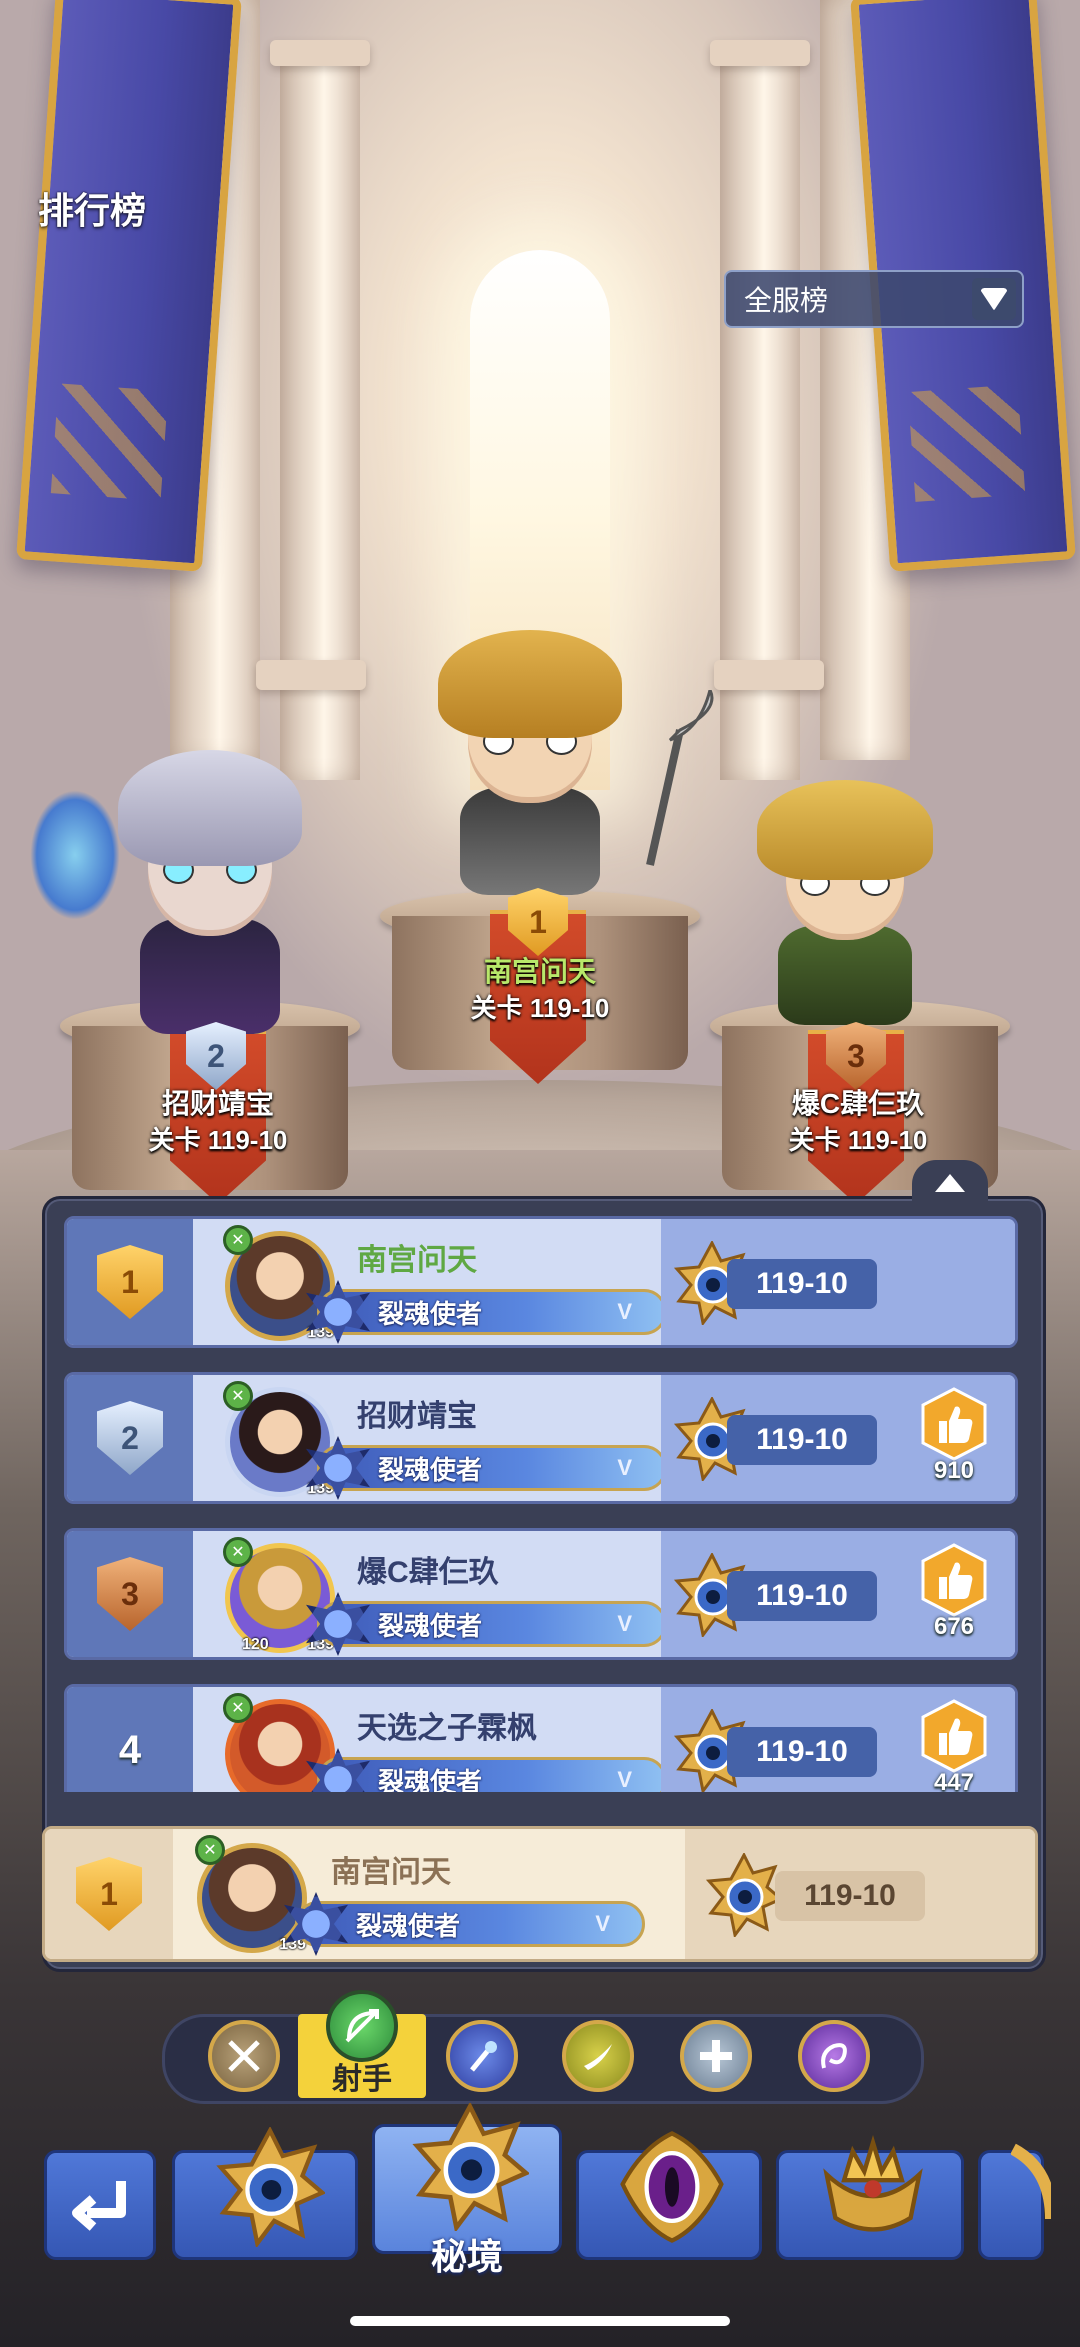 This screenshot has height=2347, width=1080. What do you see at coordinates (541, 1738) in the screenshot?
I see `leaderboard-row: 4 ✕ 天选之子霖枫 裂魂使者 V 119-10 447` at bounding box center [541, 1738].